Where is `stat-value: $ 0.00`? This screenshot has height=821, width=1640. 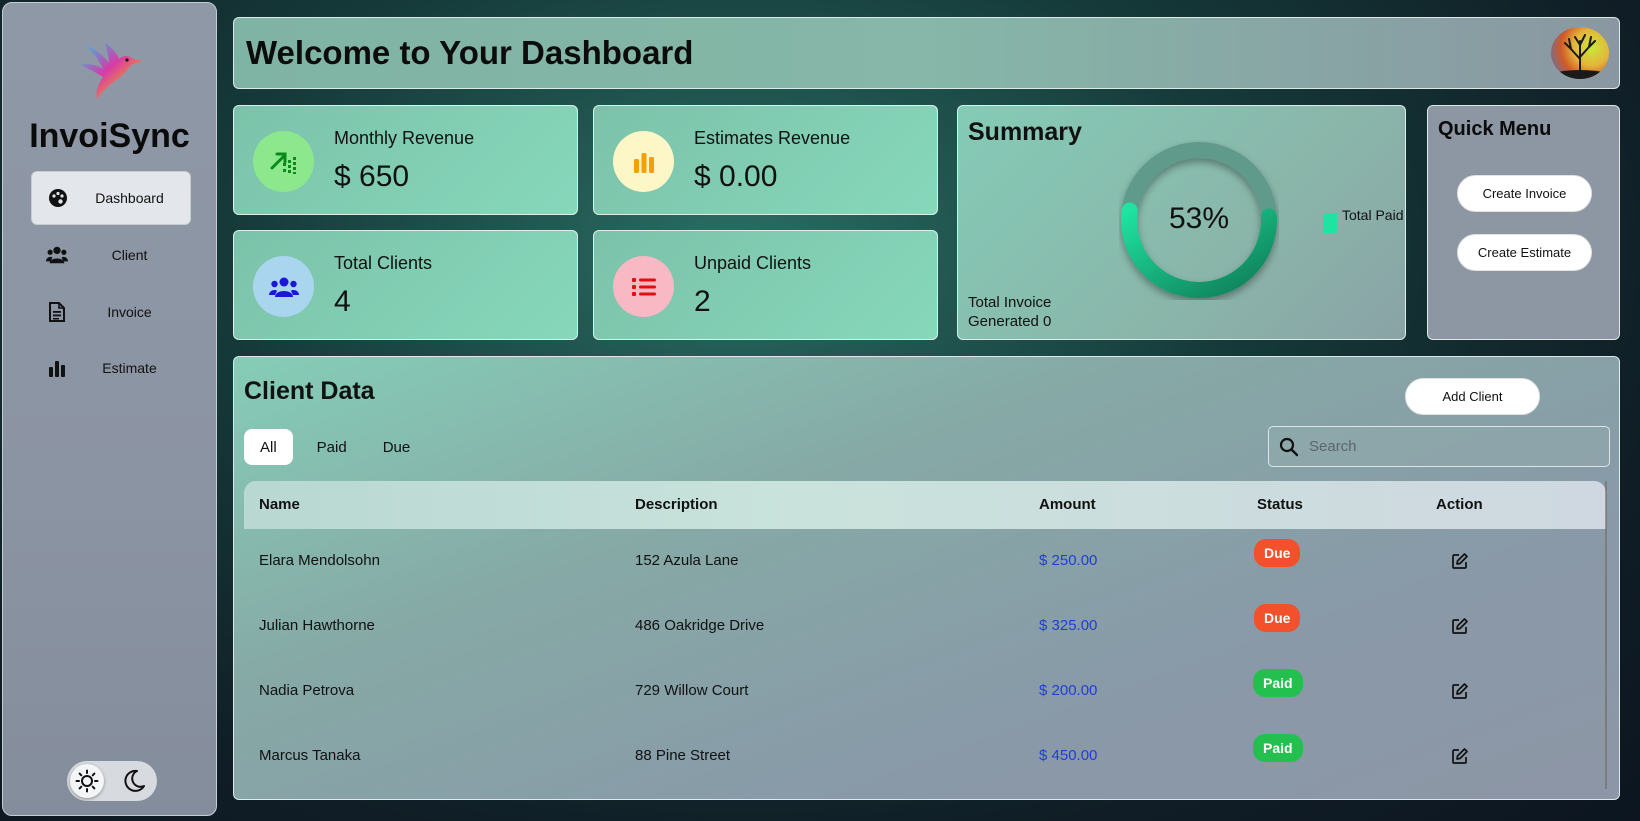
stat-value: $ 0.00 is located at coordinates (736, 176).